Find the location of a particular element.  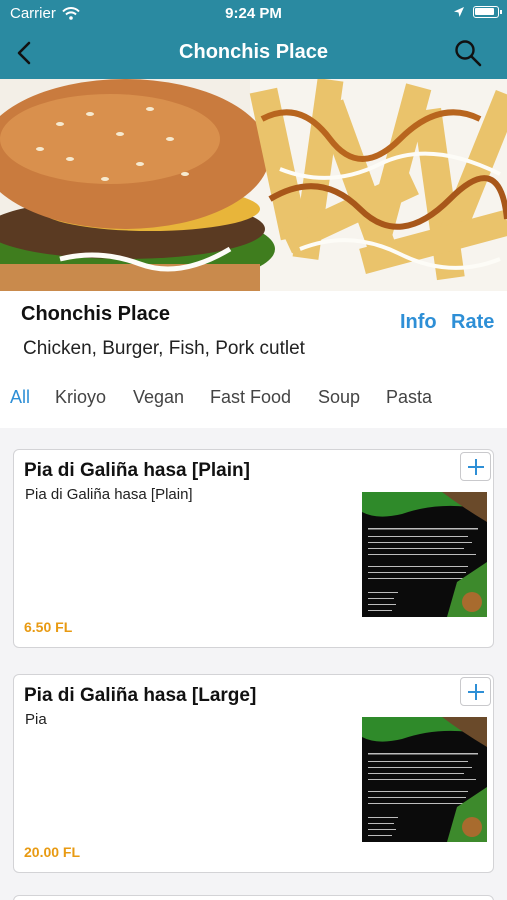

menu-item-description: Pia is located at coordinates (36, 719).